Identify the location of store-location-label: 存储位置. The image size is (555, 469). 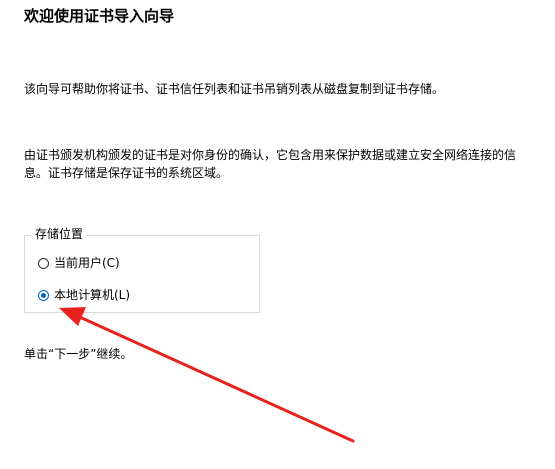
(59, 234).